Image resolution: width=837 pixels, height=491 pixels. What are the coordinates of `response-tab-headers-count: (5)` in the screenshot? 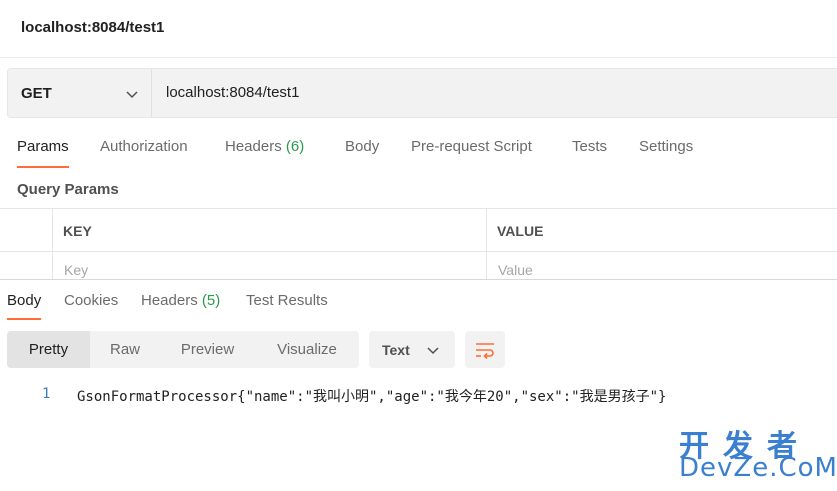 It's located at (211, 300).